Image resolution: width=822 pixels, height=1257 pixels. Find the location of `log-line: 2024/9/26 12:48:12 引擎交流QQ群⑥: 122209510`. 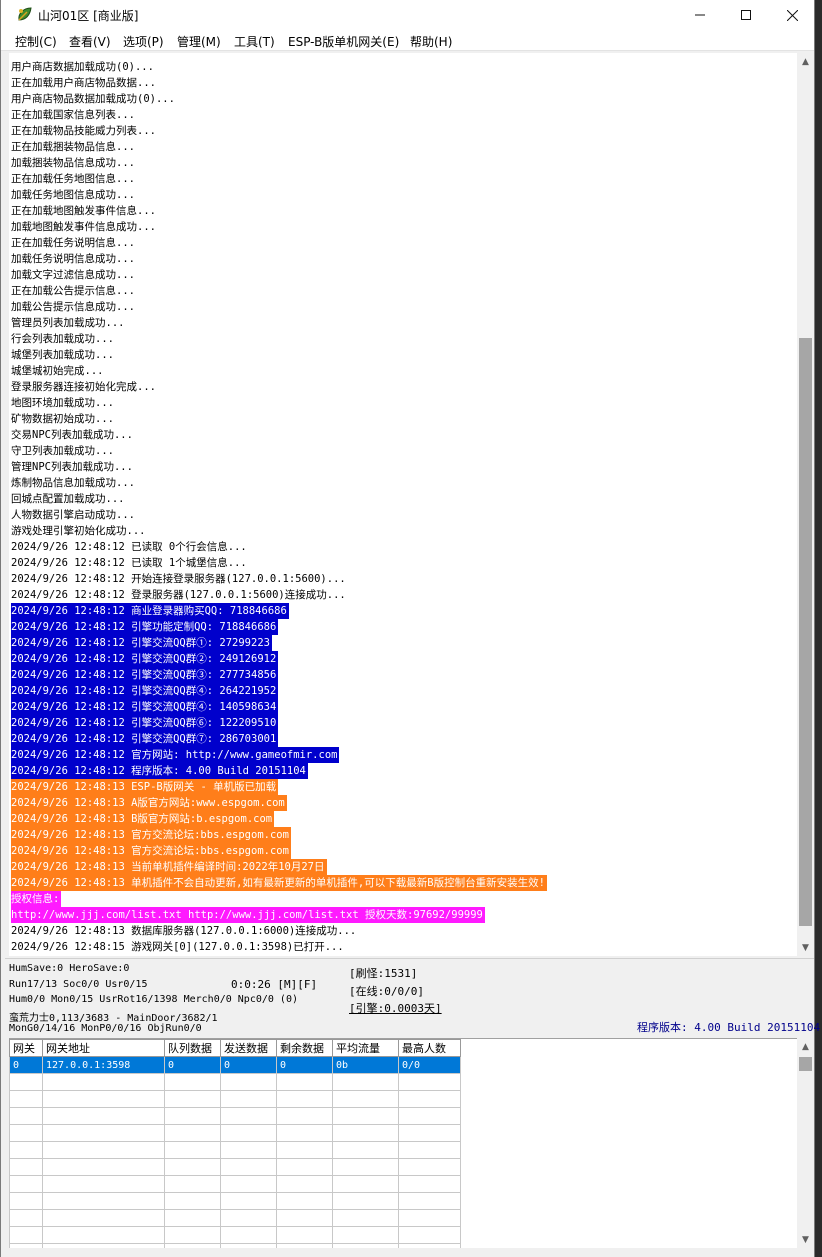

log-line: 2024/9/26 12:48:12 引擎交流QQ群⑥: 122209510 is located at coordinates (145, 723).